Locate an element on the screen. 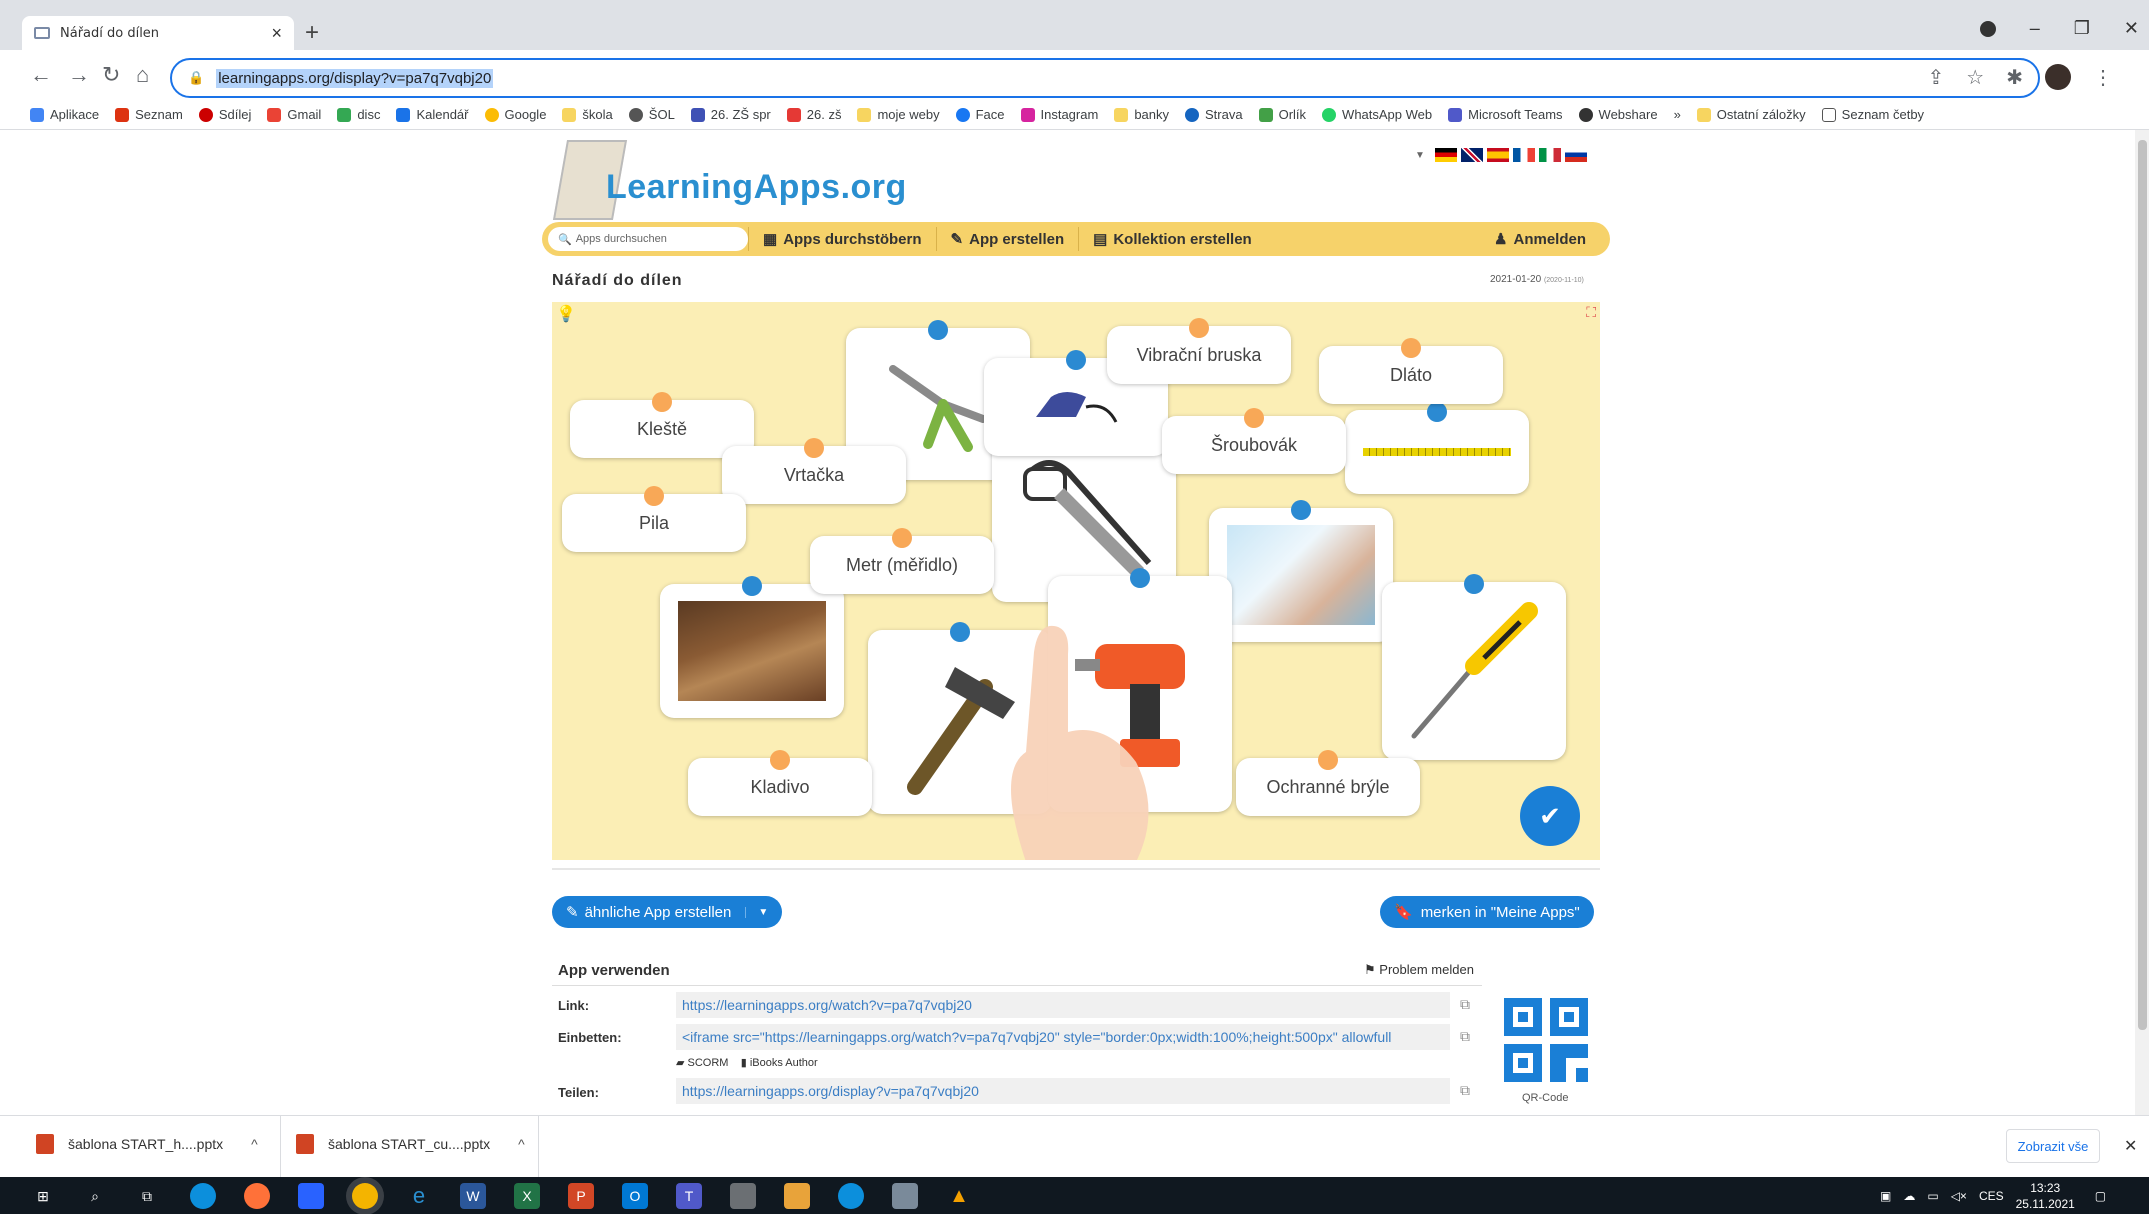 This screenshot has height=1214, width=2149. caret-down-icon: ▼ is located at coordinates (756, 912).